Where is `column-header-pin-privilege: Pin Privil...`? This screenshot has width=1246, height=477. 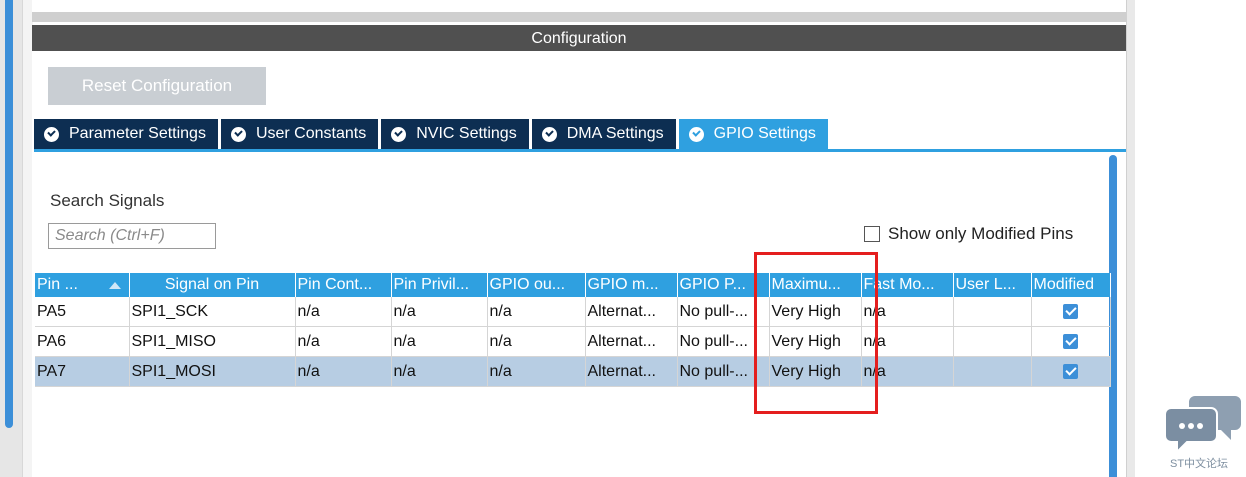 column-header-pin-privilege: Pin Privil... is located at coordinates (439, 285).